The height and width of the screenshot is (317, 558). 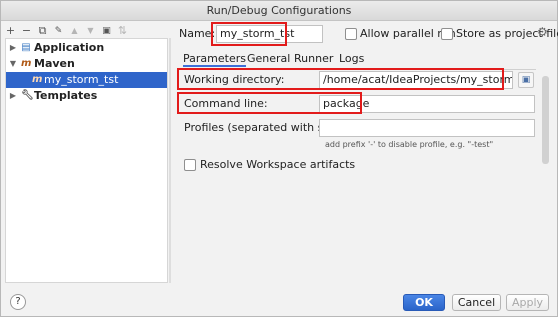 What do you see at coordinates (81, 79) in the screenshot?
I see `tree-item-label: my_storm_tst` at bounding box center [81, 79].